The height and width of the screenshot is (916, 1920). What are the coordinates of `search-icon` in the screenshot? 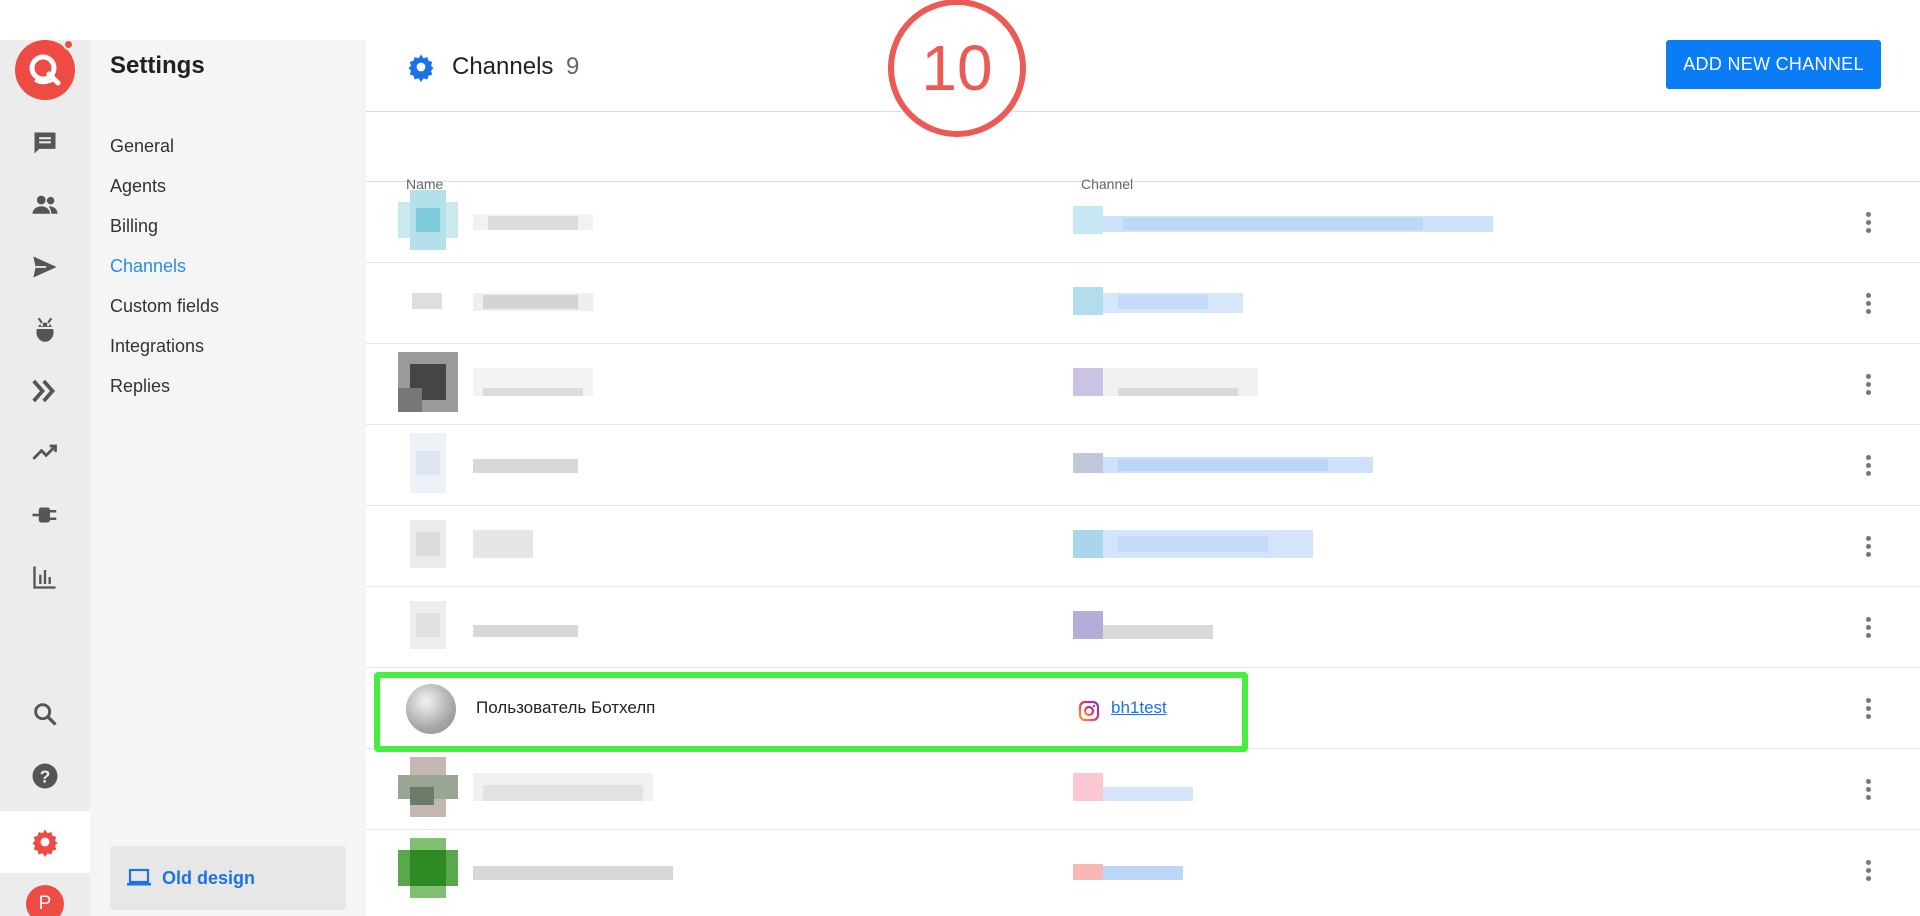 It's located at (45, 714).